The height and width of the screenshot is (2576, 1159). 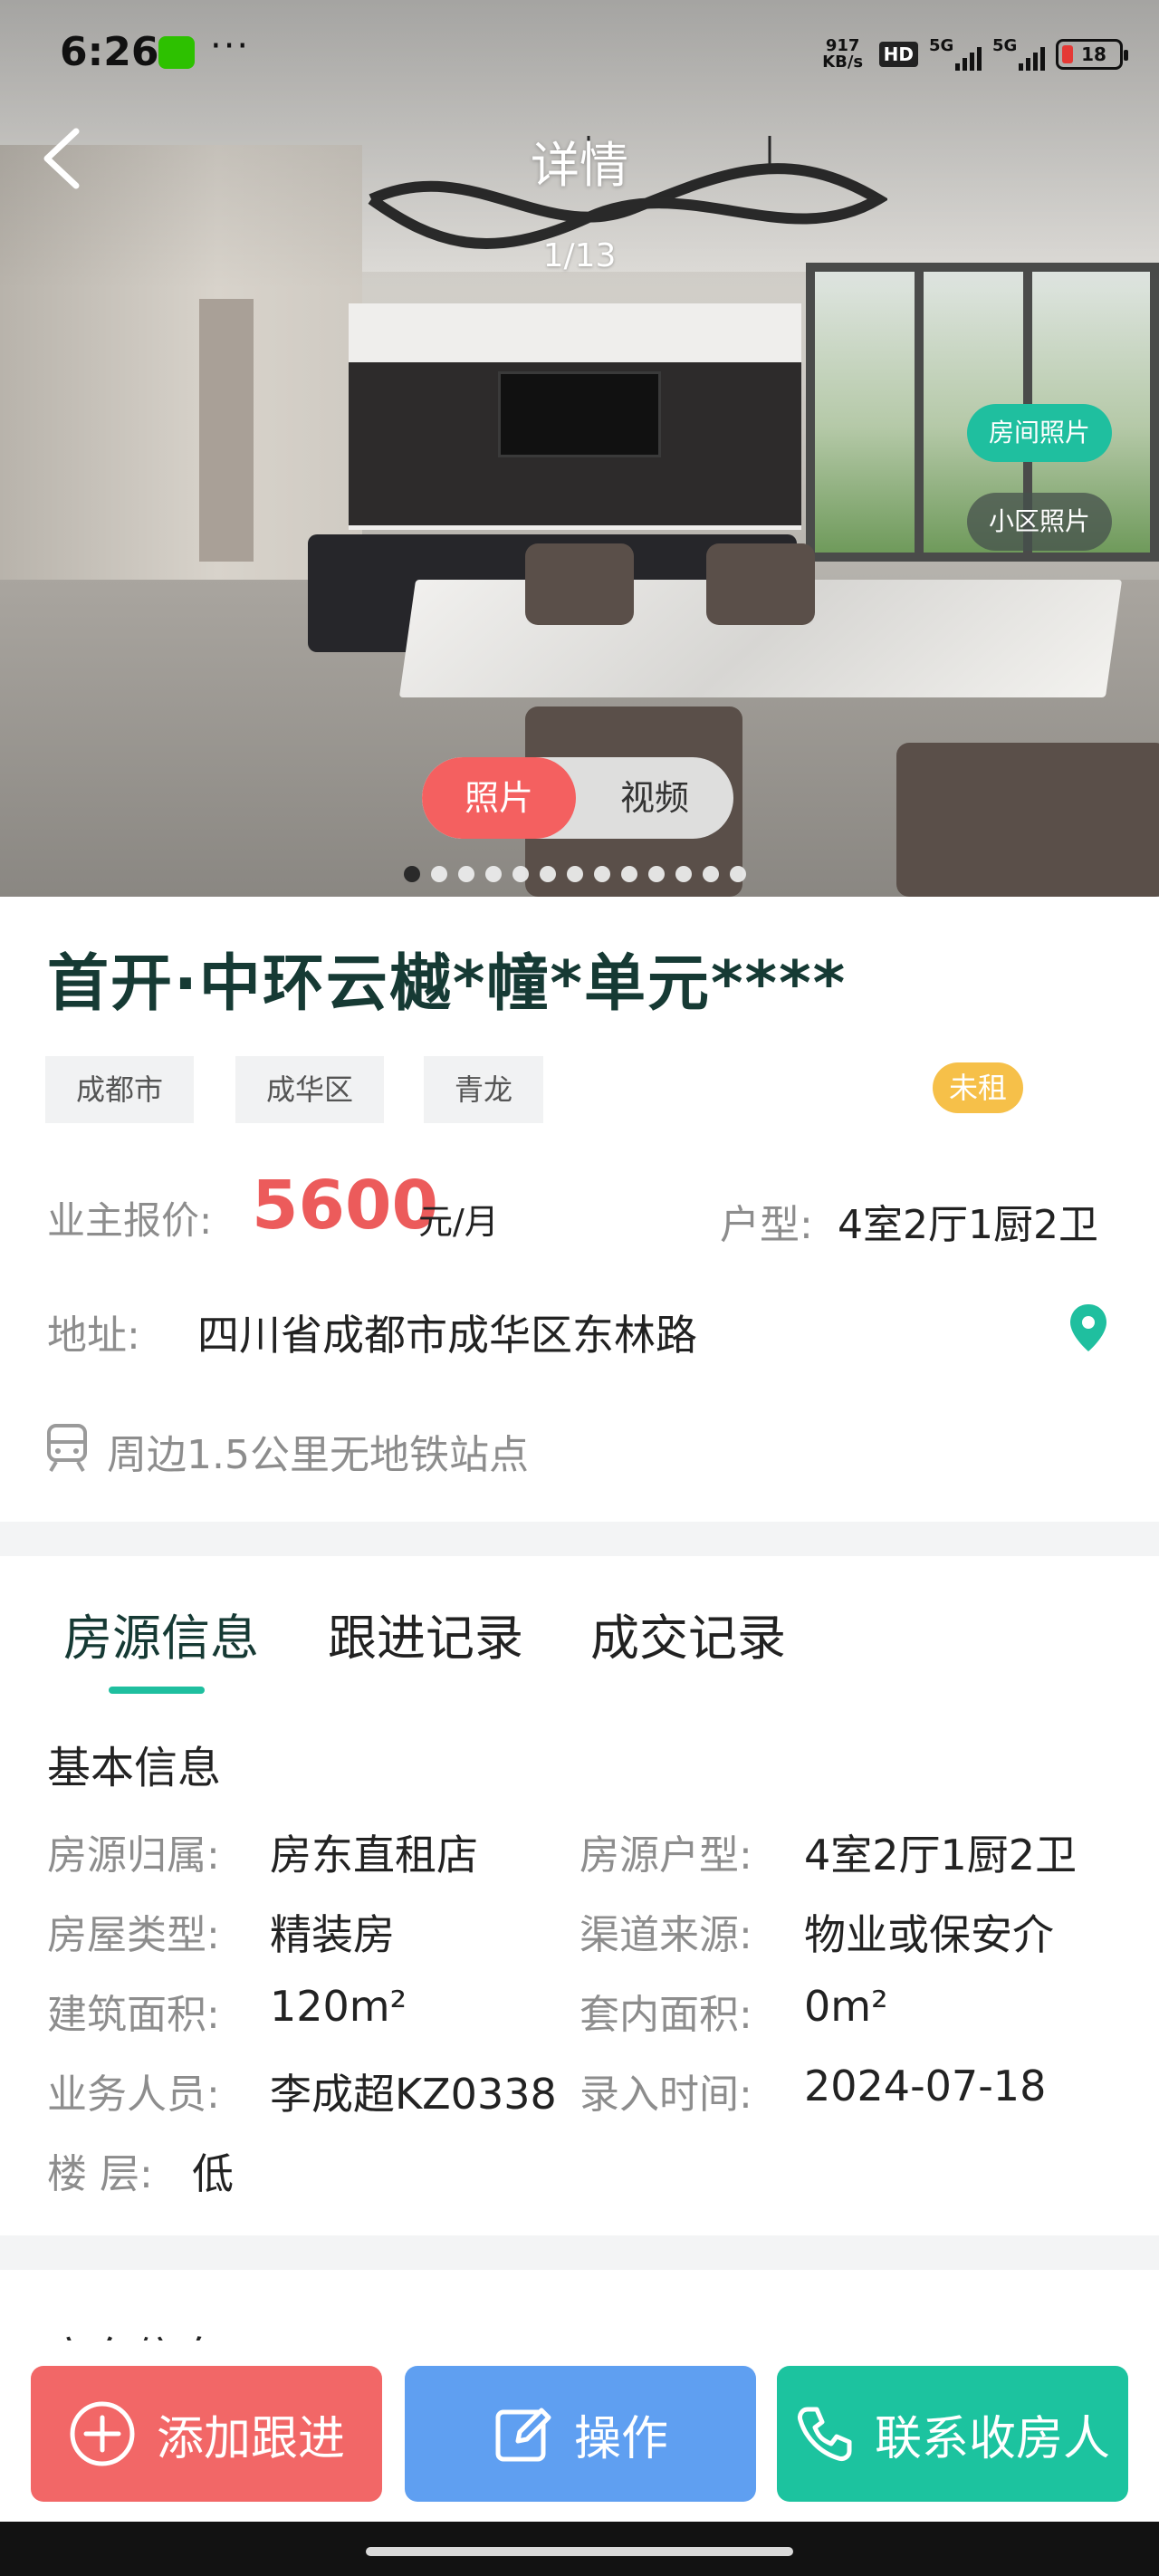 What do you see at coordinates (1019, 54) in the screenshot?
I see `signal-icon-sim2: 5G` at bounding box center [1019, 54].